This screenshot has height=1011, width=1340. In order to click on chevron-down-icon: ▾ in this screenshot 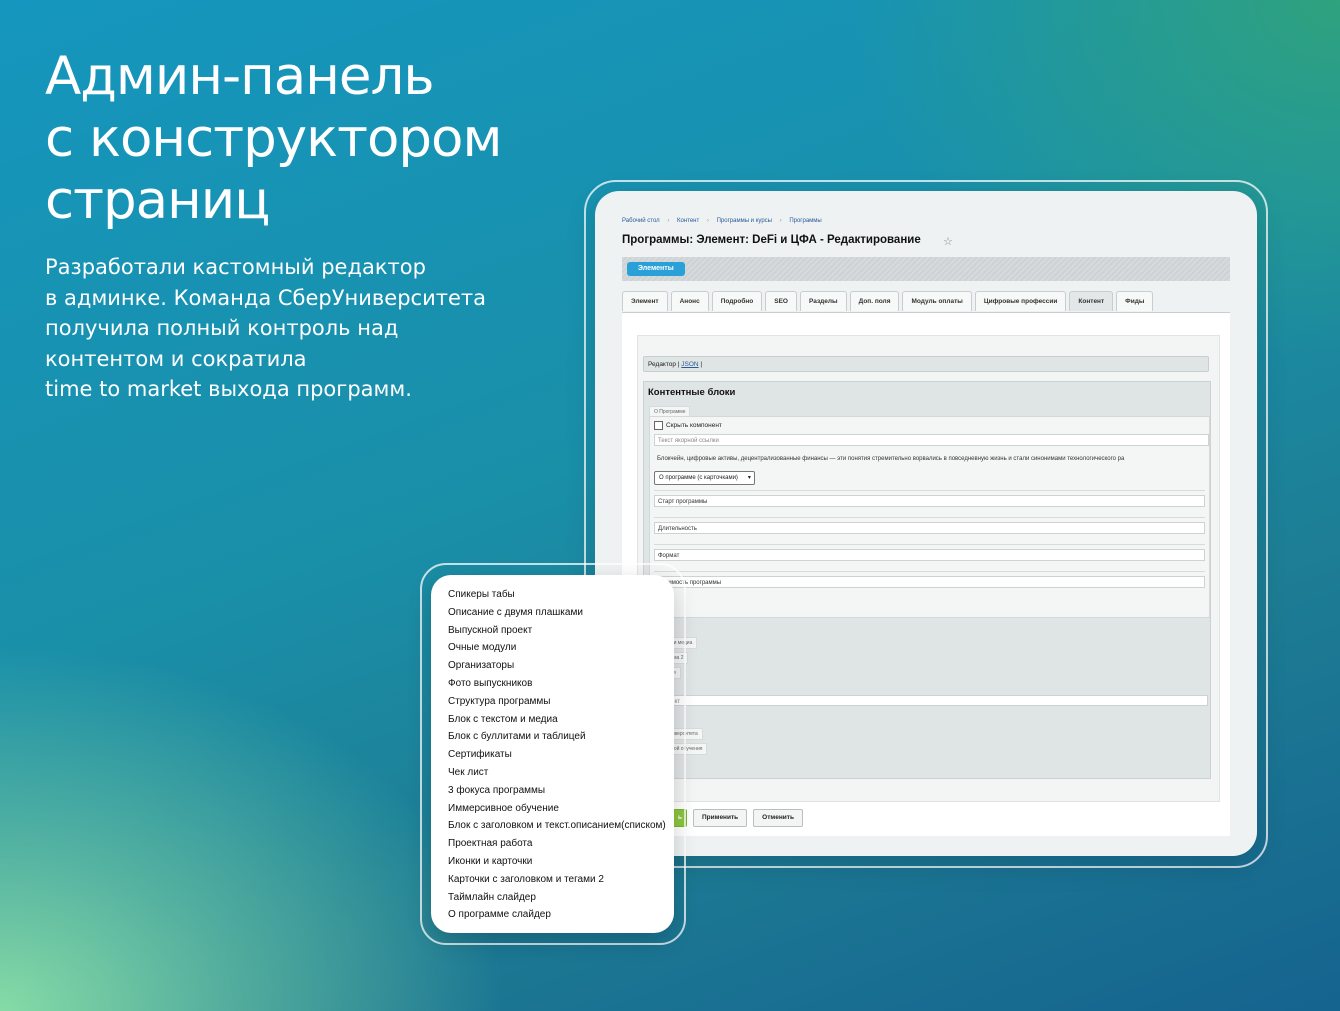, I will do `click(749, 478)`.